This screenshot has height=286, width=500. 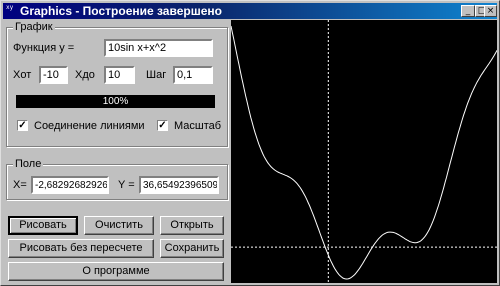 I want to click on draw-button: Рисовать, so click(x=43, y=225).